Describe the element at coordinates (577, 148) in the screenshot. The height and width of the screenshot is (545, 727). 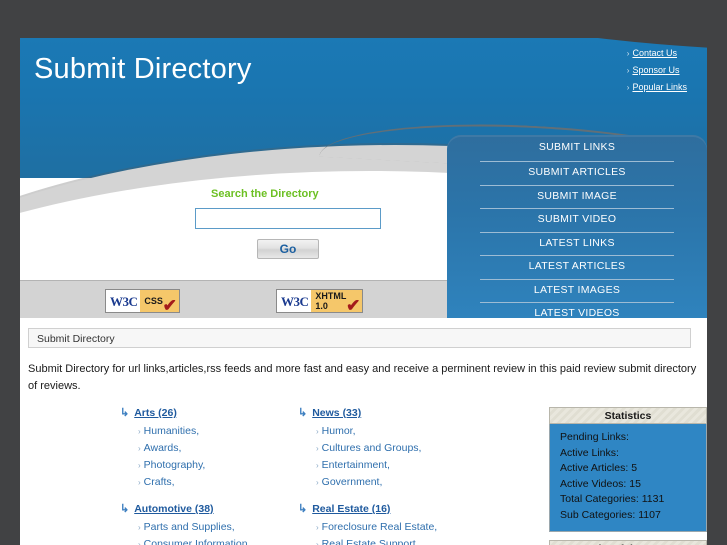
I see `menu-item-submit-links: SUBMIT LINKS` at that location.